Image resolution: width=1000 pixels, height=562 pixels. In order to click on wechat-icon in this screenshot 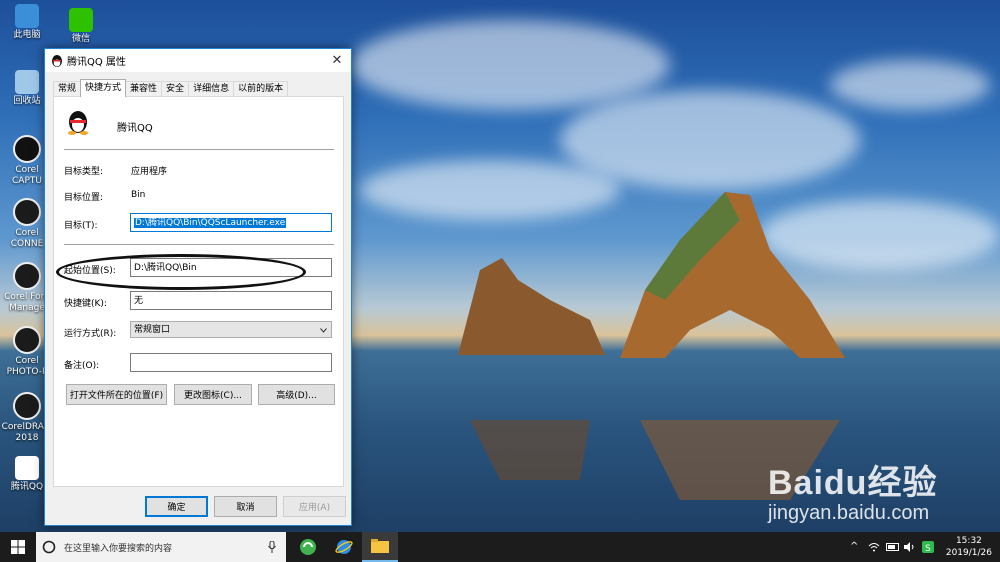, I will do `click(81, 20)`.